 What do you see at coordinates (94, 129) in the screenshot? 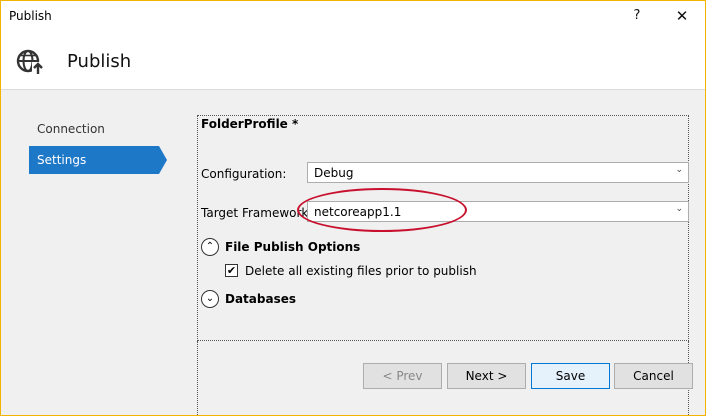
I see `nav-item-connection: Connection` at bounding box center [94, 129].